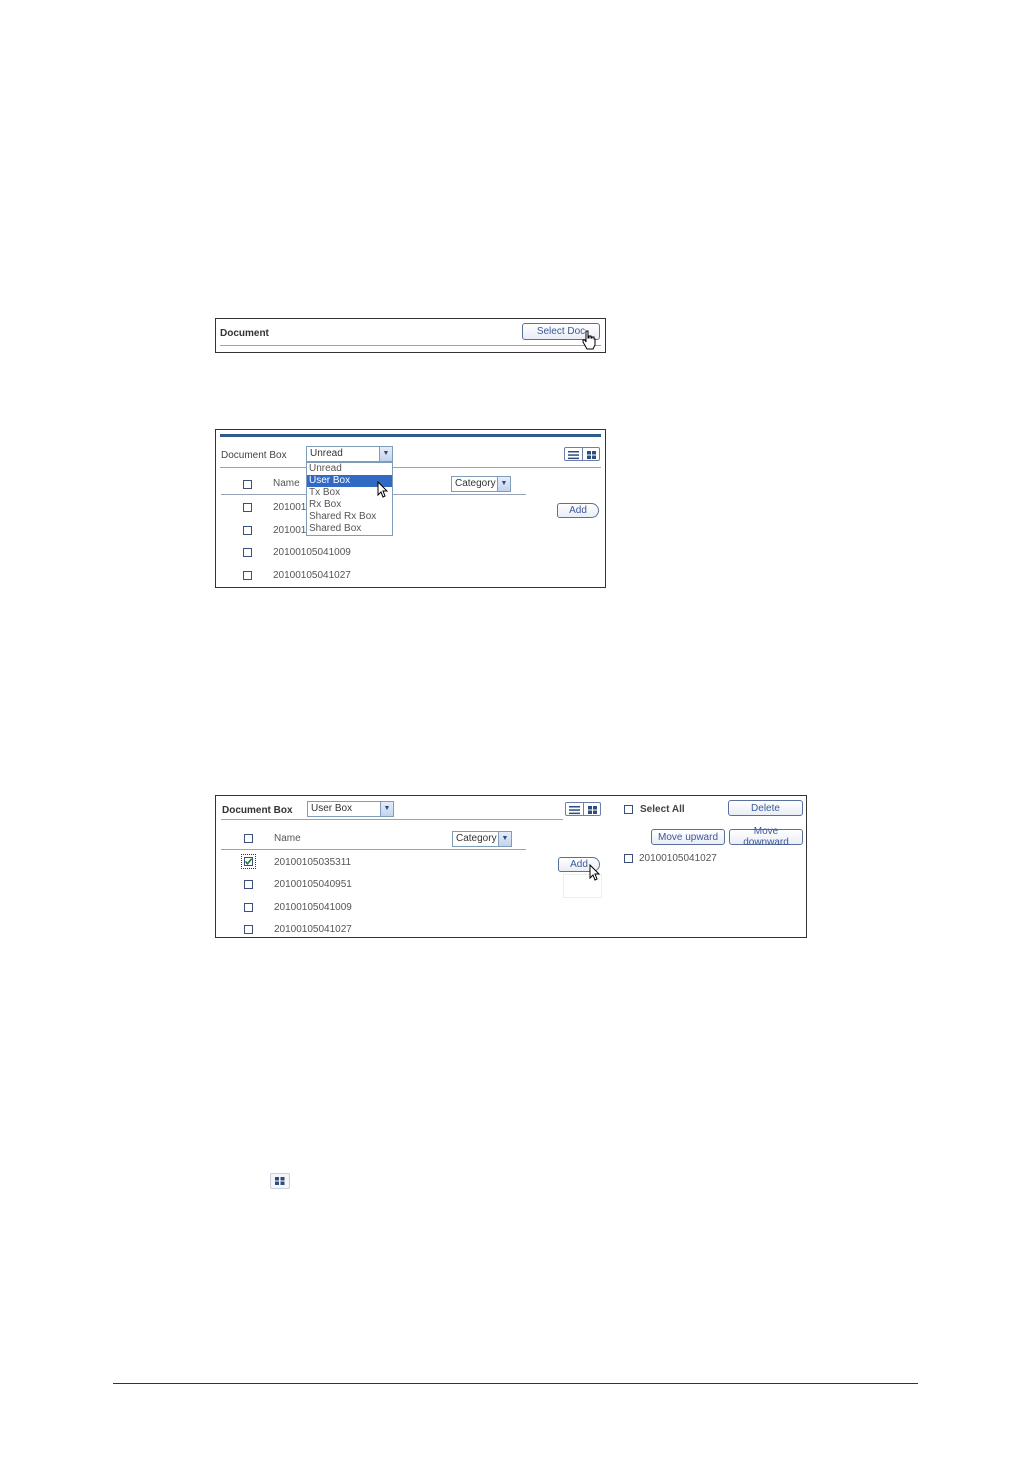  What do you see at coordinates (349, 454) in the screenshot?
I see `box-type-select: Unread ▼` at bounding box center [349, 454].